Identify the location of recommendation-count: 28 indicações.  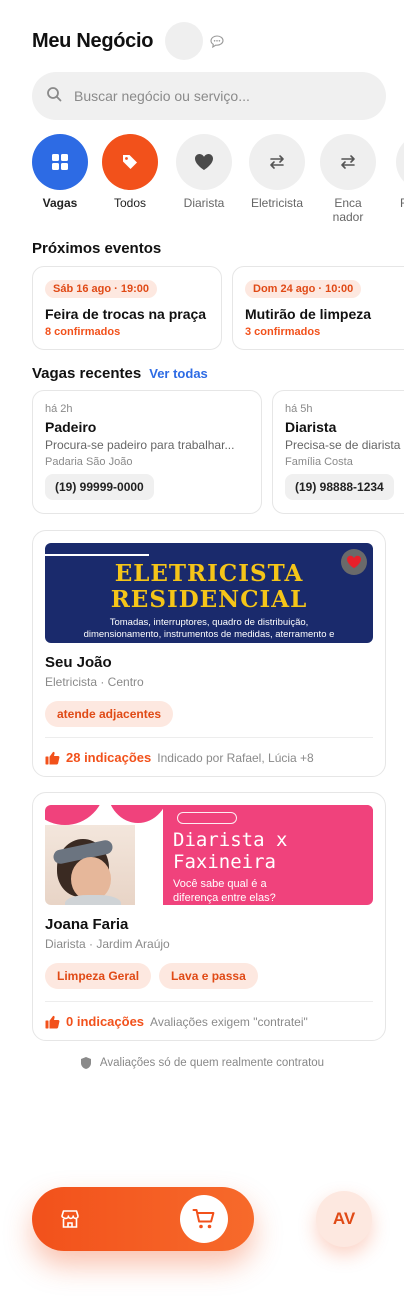
(109, 757).